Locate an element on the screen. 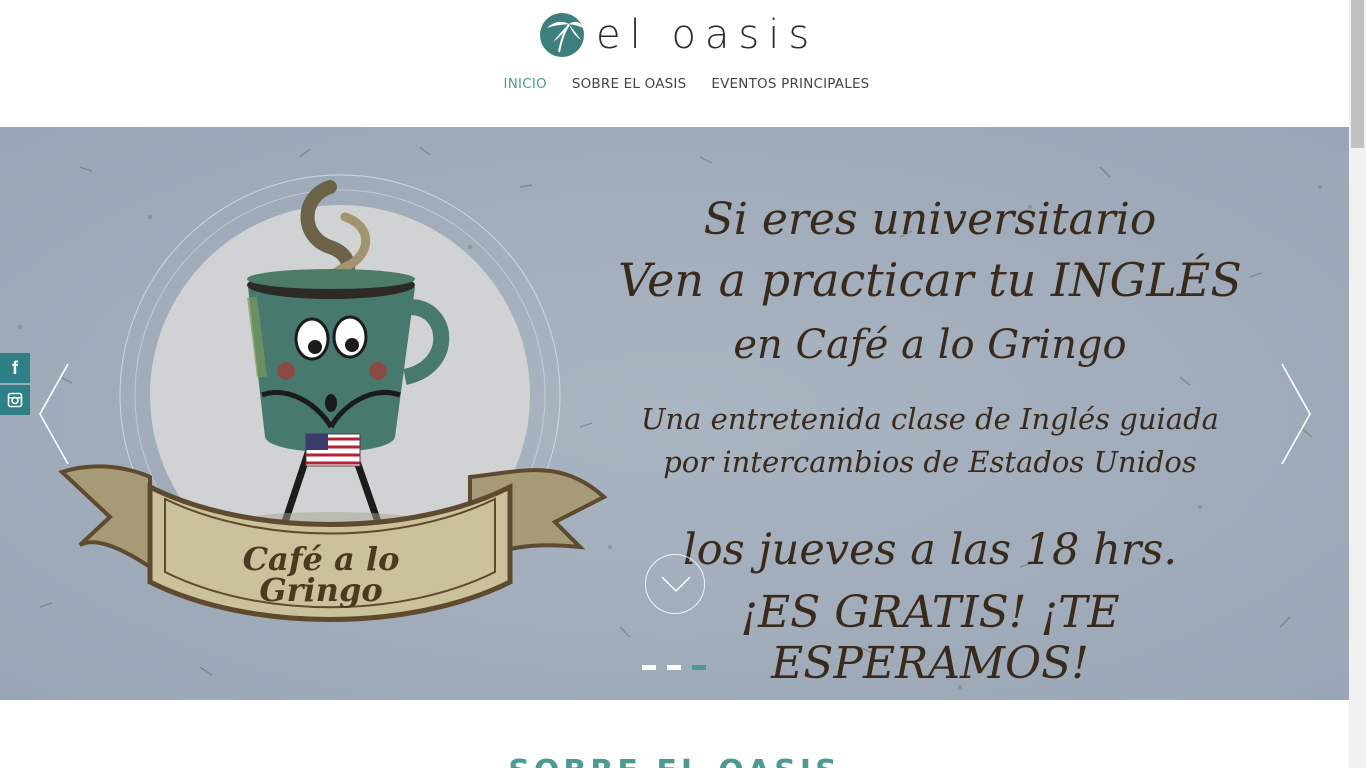 The height and width of the screenshot is (768, 1366). slide-cta: ¡ES GRATIS! ¡TE ESPERAMOS! is located at coordinates (930, 638).